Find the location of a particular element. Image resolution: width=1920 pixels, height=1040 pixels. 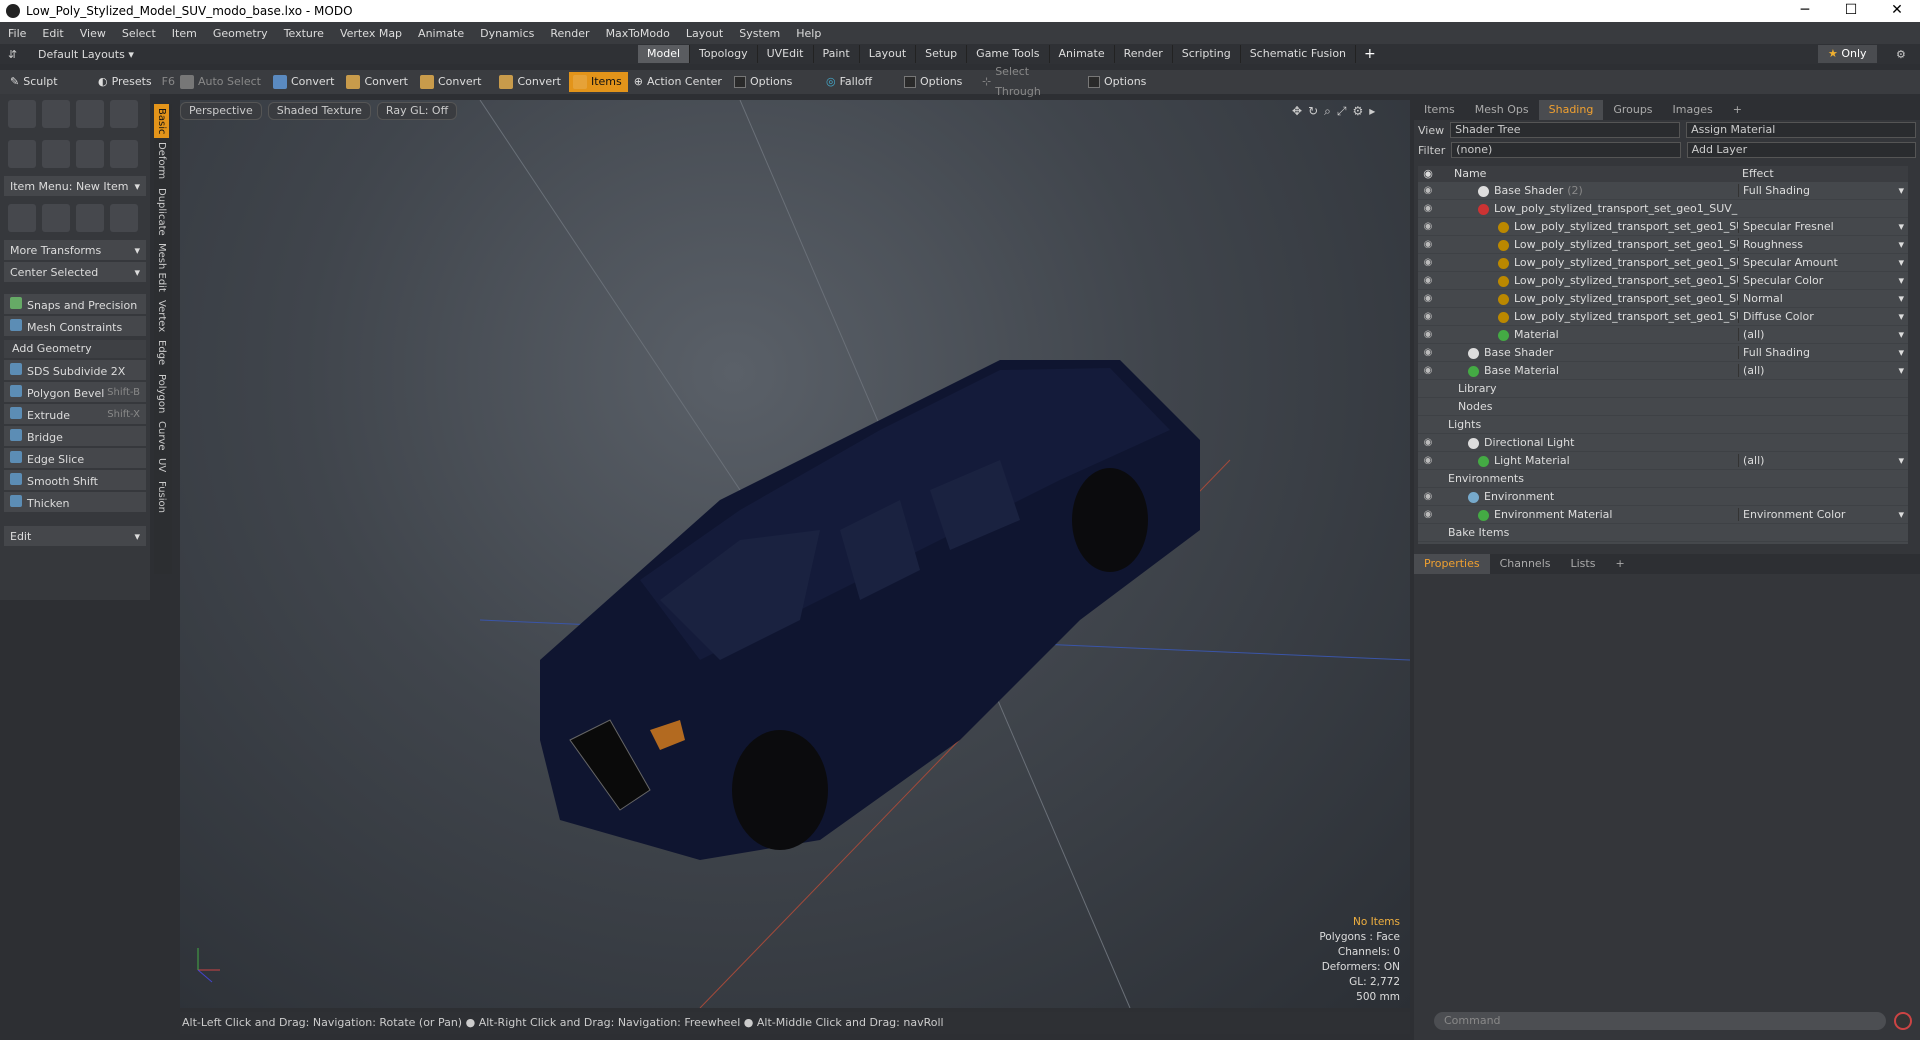

menu-help: Help is located at coordinates (808, 33).